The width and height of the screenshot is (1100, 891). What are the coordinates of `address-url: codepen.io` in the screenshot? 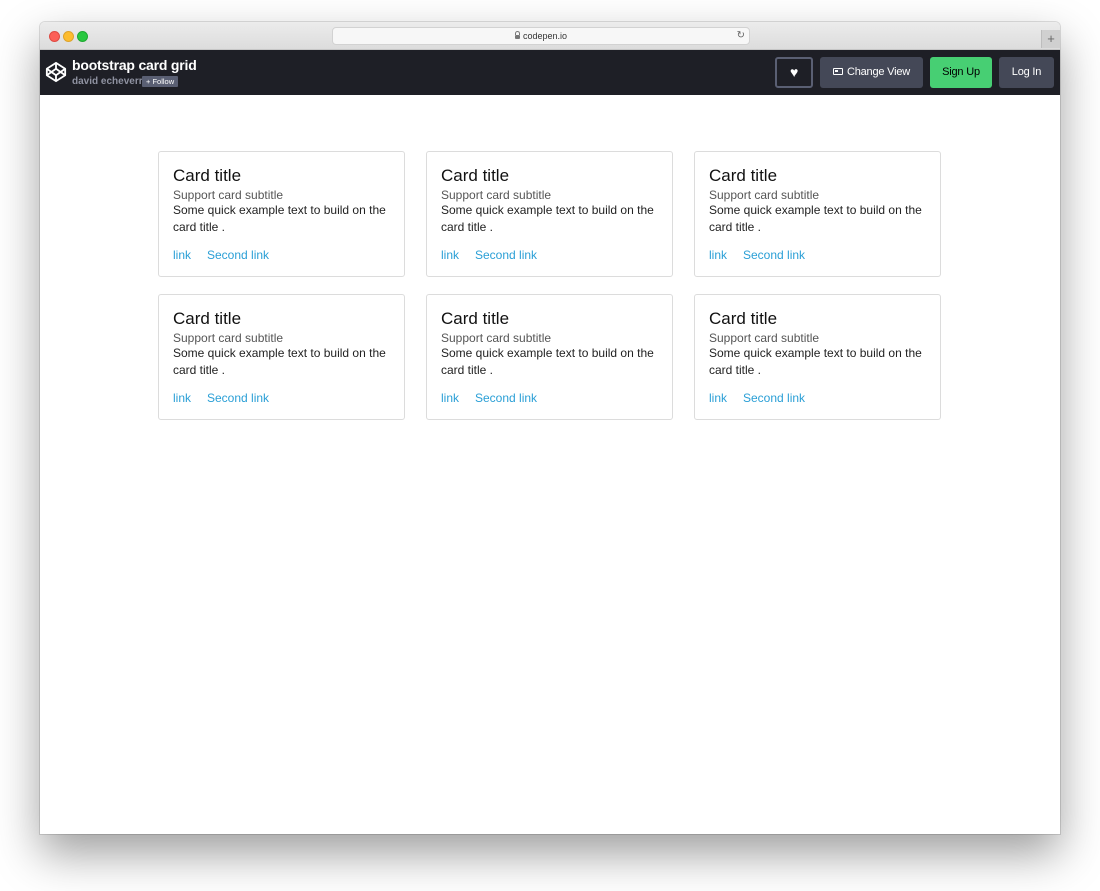 It's located at (545, 36).